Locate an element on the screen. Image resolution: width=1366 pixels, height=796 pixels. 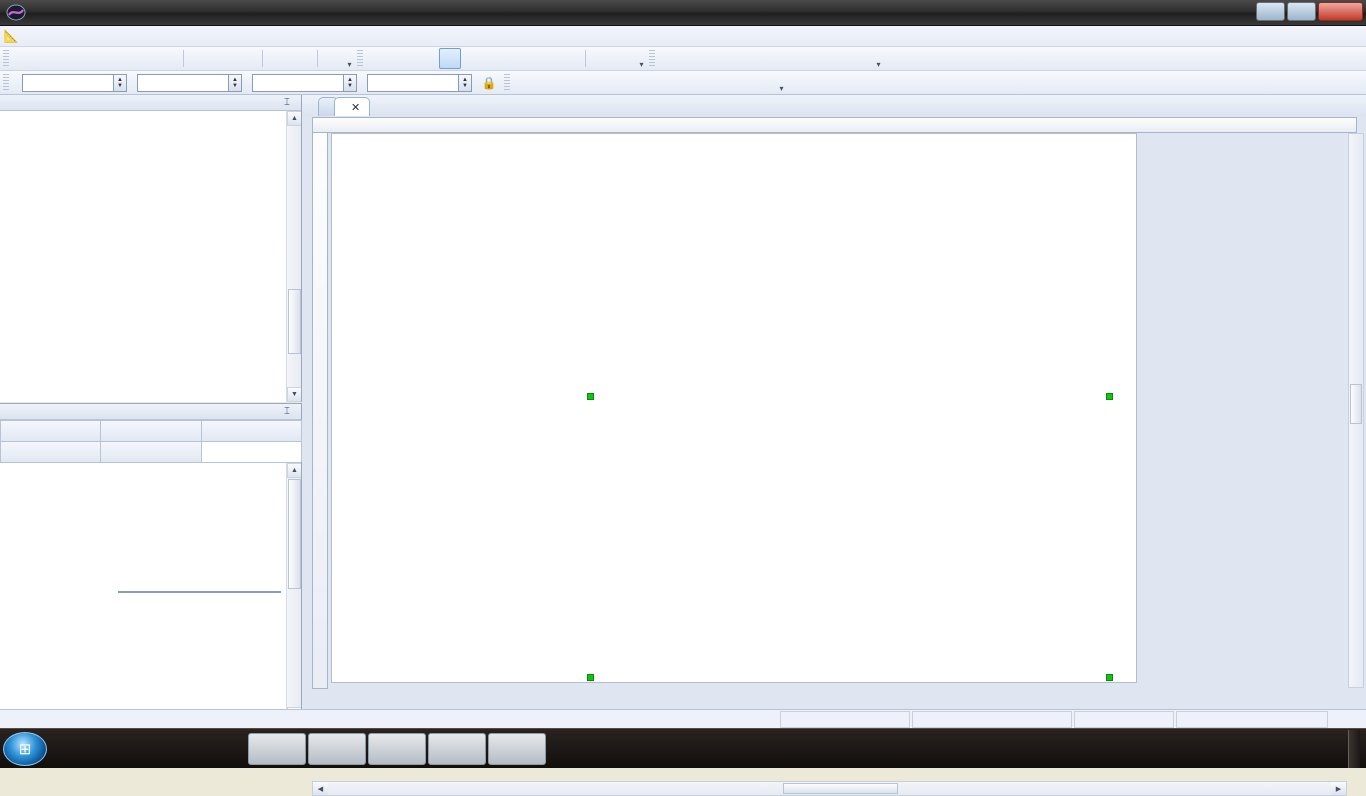
menu-file is located at coordinates (30, 36).